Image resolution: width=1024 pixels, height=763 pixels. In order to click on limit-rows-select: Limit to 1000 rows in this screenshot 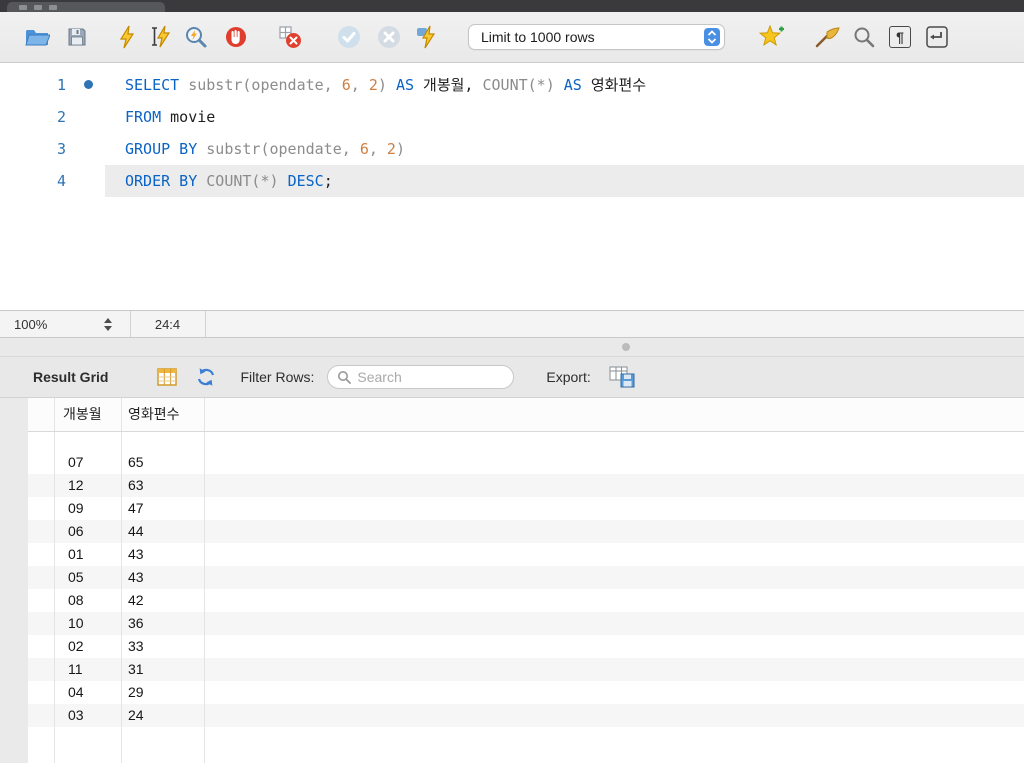, I will do `click(596, 37)`.